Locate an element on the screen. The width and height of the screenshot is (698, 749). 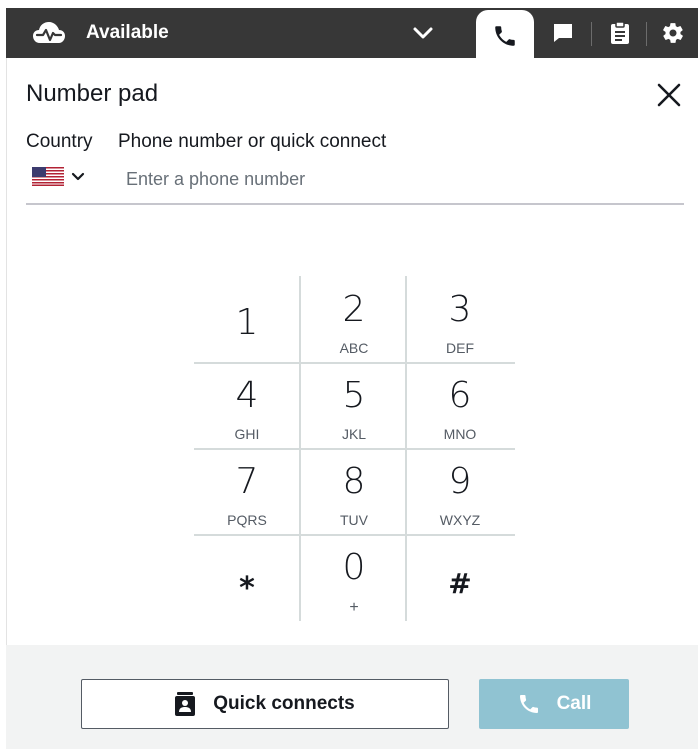
tab-settings is located at coordinates (673, 33).